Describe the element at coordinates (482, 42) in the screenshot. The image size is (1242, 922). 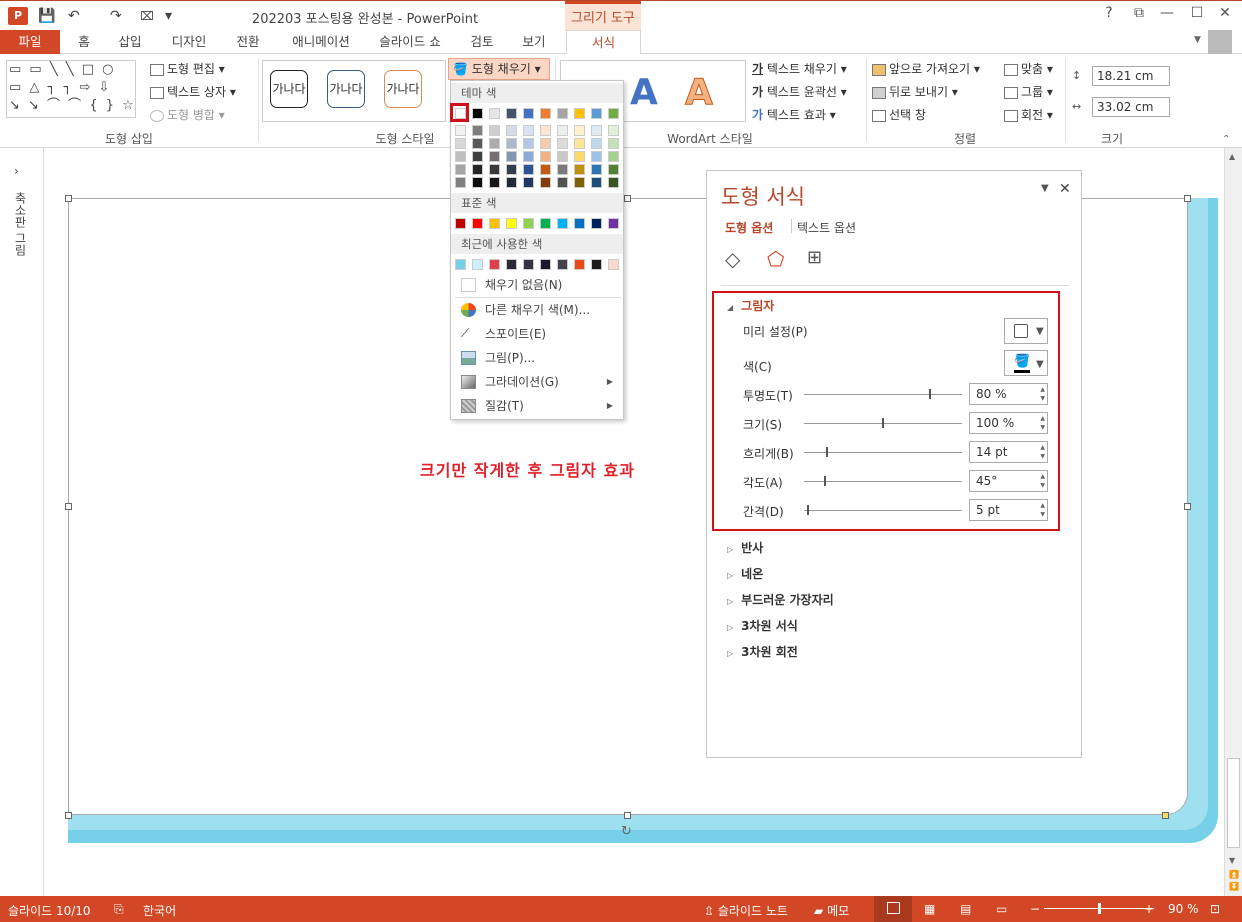
I see `tab-review: 검토` at that location.